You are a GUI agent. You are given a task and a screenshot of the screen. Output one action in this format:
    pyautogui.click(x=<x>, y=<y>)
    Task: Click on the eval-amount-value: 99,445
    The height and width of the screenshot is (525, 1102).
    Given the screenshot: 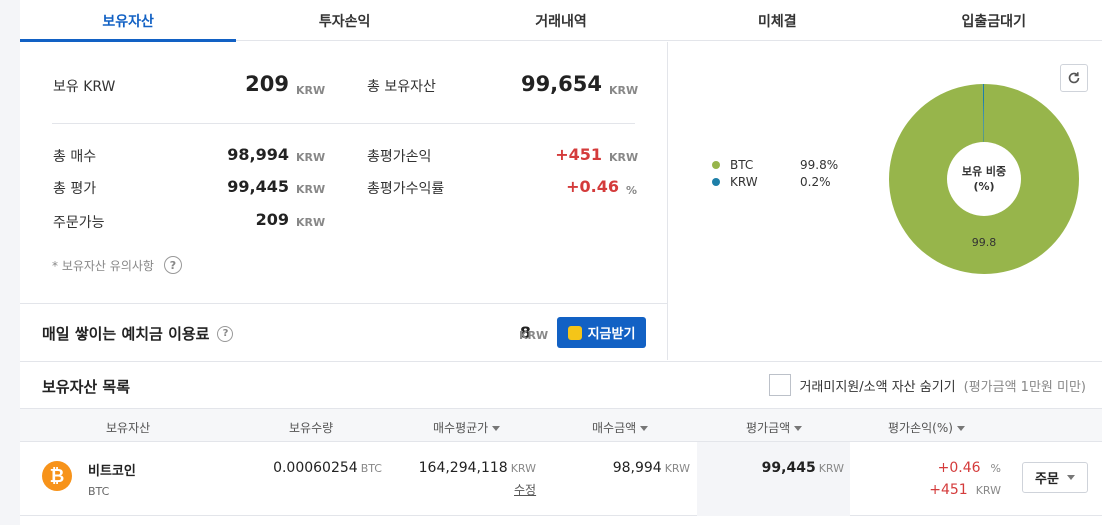 What is the action you would take?
    pyautogui.click(x=788, y=468)
    